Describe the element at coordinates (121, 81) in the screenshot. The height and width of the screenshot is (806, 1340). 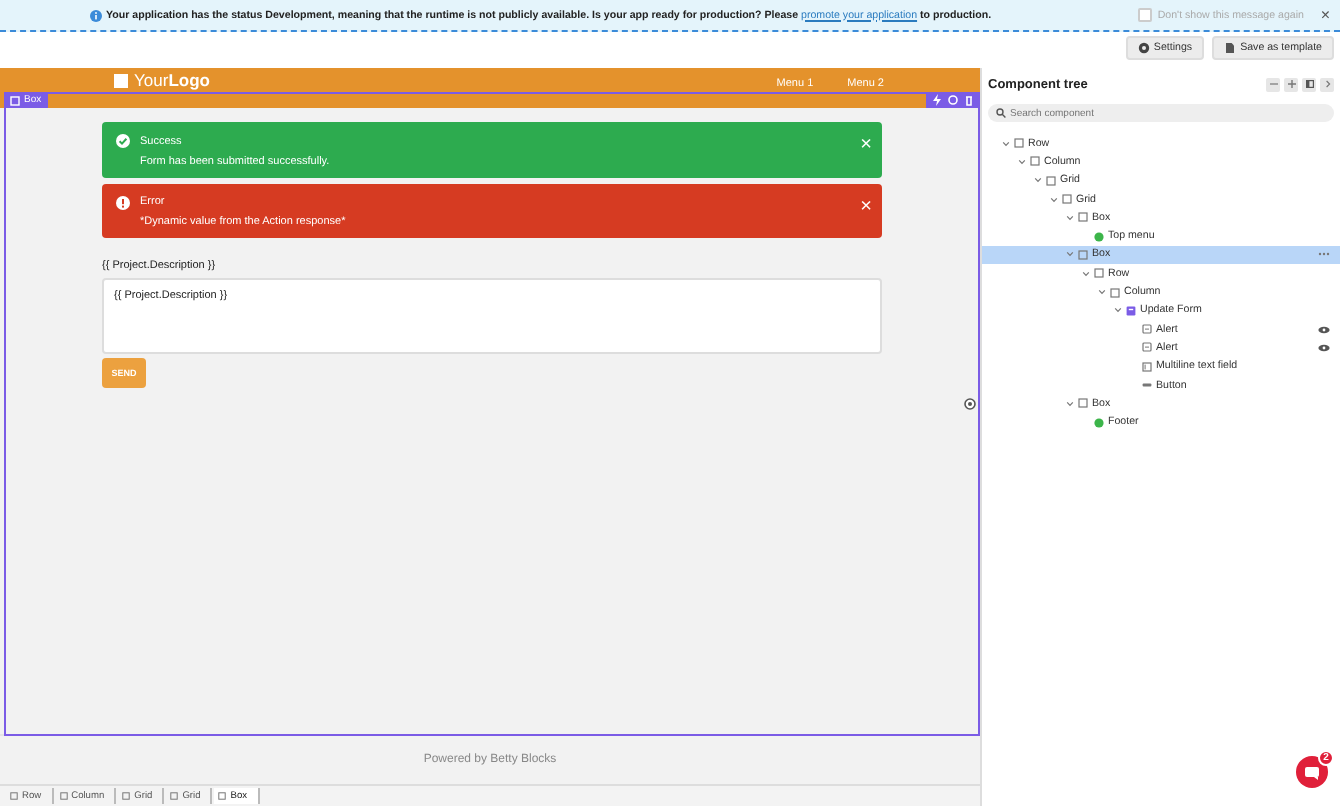
I see `logo-icon` at that location.